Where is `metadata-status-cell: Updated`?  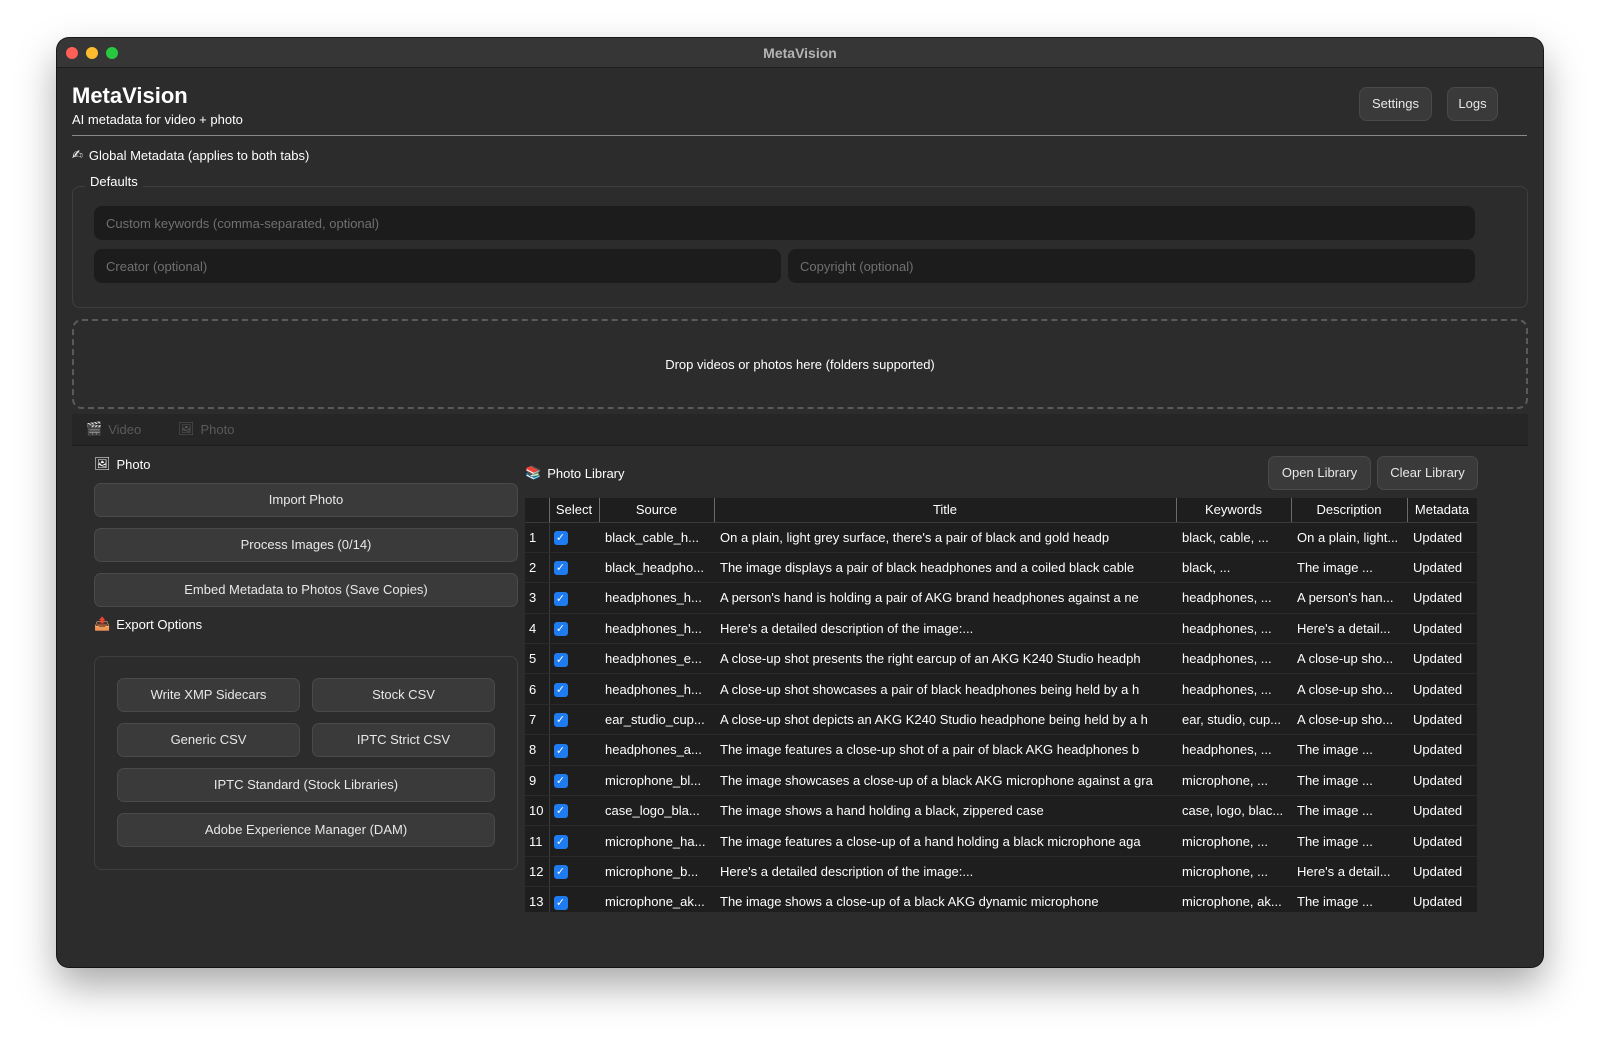 metadata-status-cell: Updated is located at coordinates (1442, 598).